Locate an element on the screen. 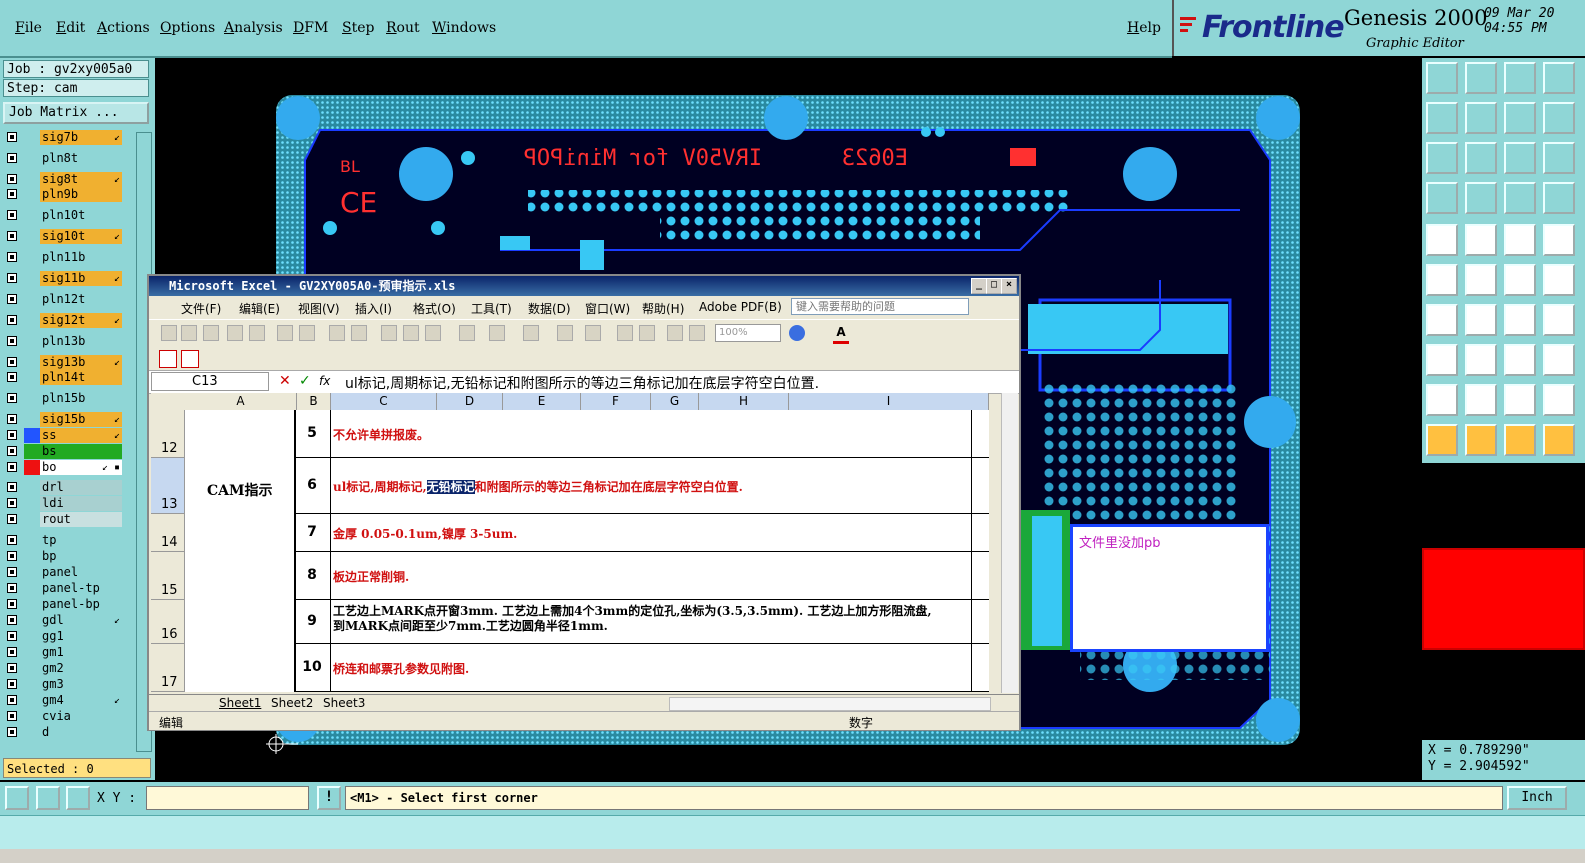  minimize-button: _ is located at coordinates (979, 286).